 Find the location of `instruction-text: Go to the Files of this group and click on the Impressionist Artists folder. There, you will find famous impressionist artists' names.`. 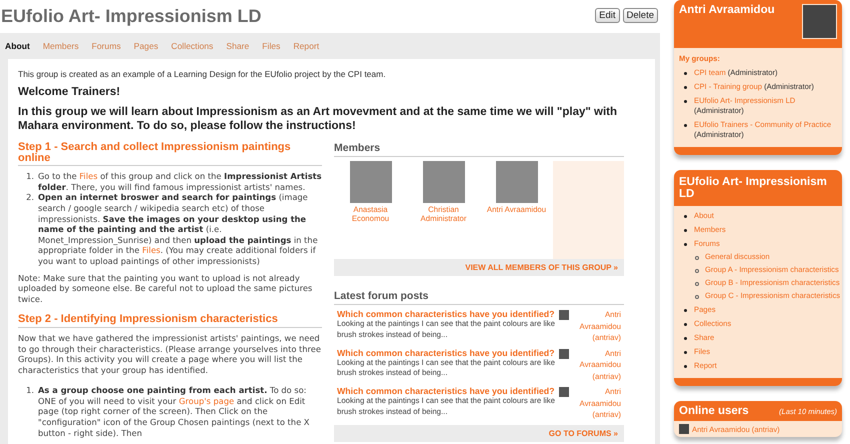

instruction-text: Go to the Files of this group and click on the Impressionist Artists folder. There, you will find famous impressionist artists' names. is located at coordinates (180, 181).